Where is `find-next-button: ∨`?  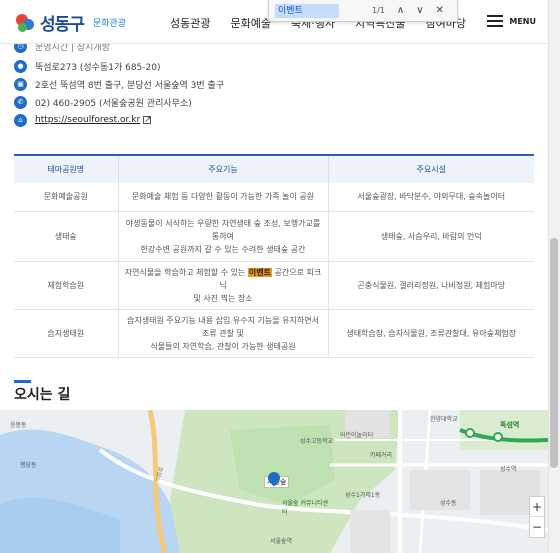 find-next-button: ∨ is located at coordinates (419, 10).